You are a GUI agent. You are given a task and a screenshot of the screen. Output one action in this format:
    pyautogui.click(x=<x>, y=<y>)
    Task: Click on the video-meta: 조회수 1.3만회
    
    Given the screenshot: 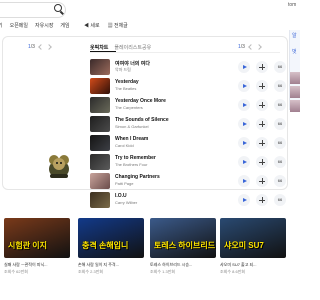 What is the action you would take?
    pyautogui.click(x=163, y=271)
    